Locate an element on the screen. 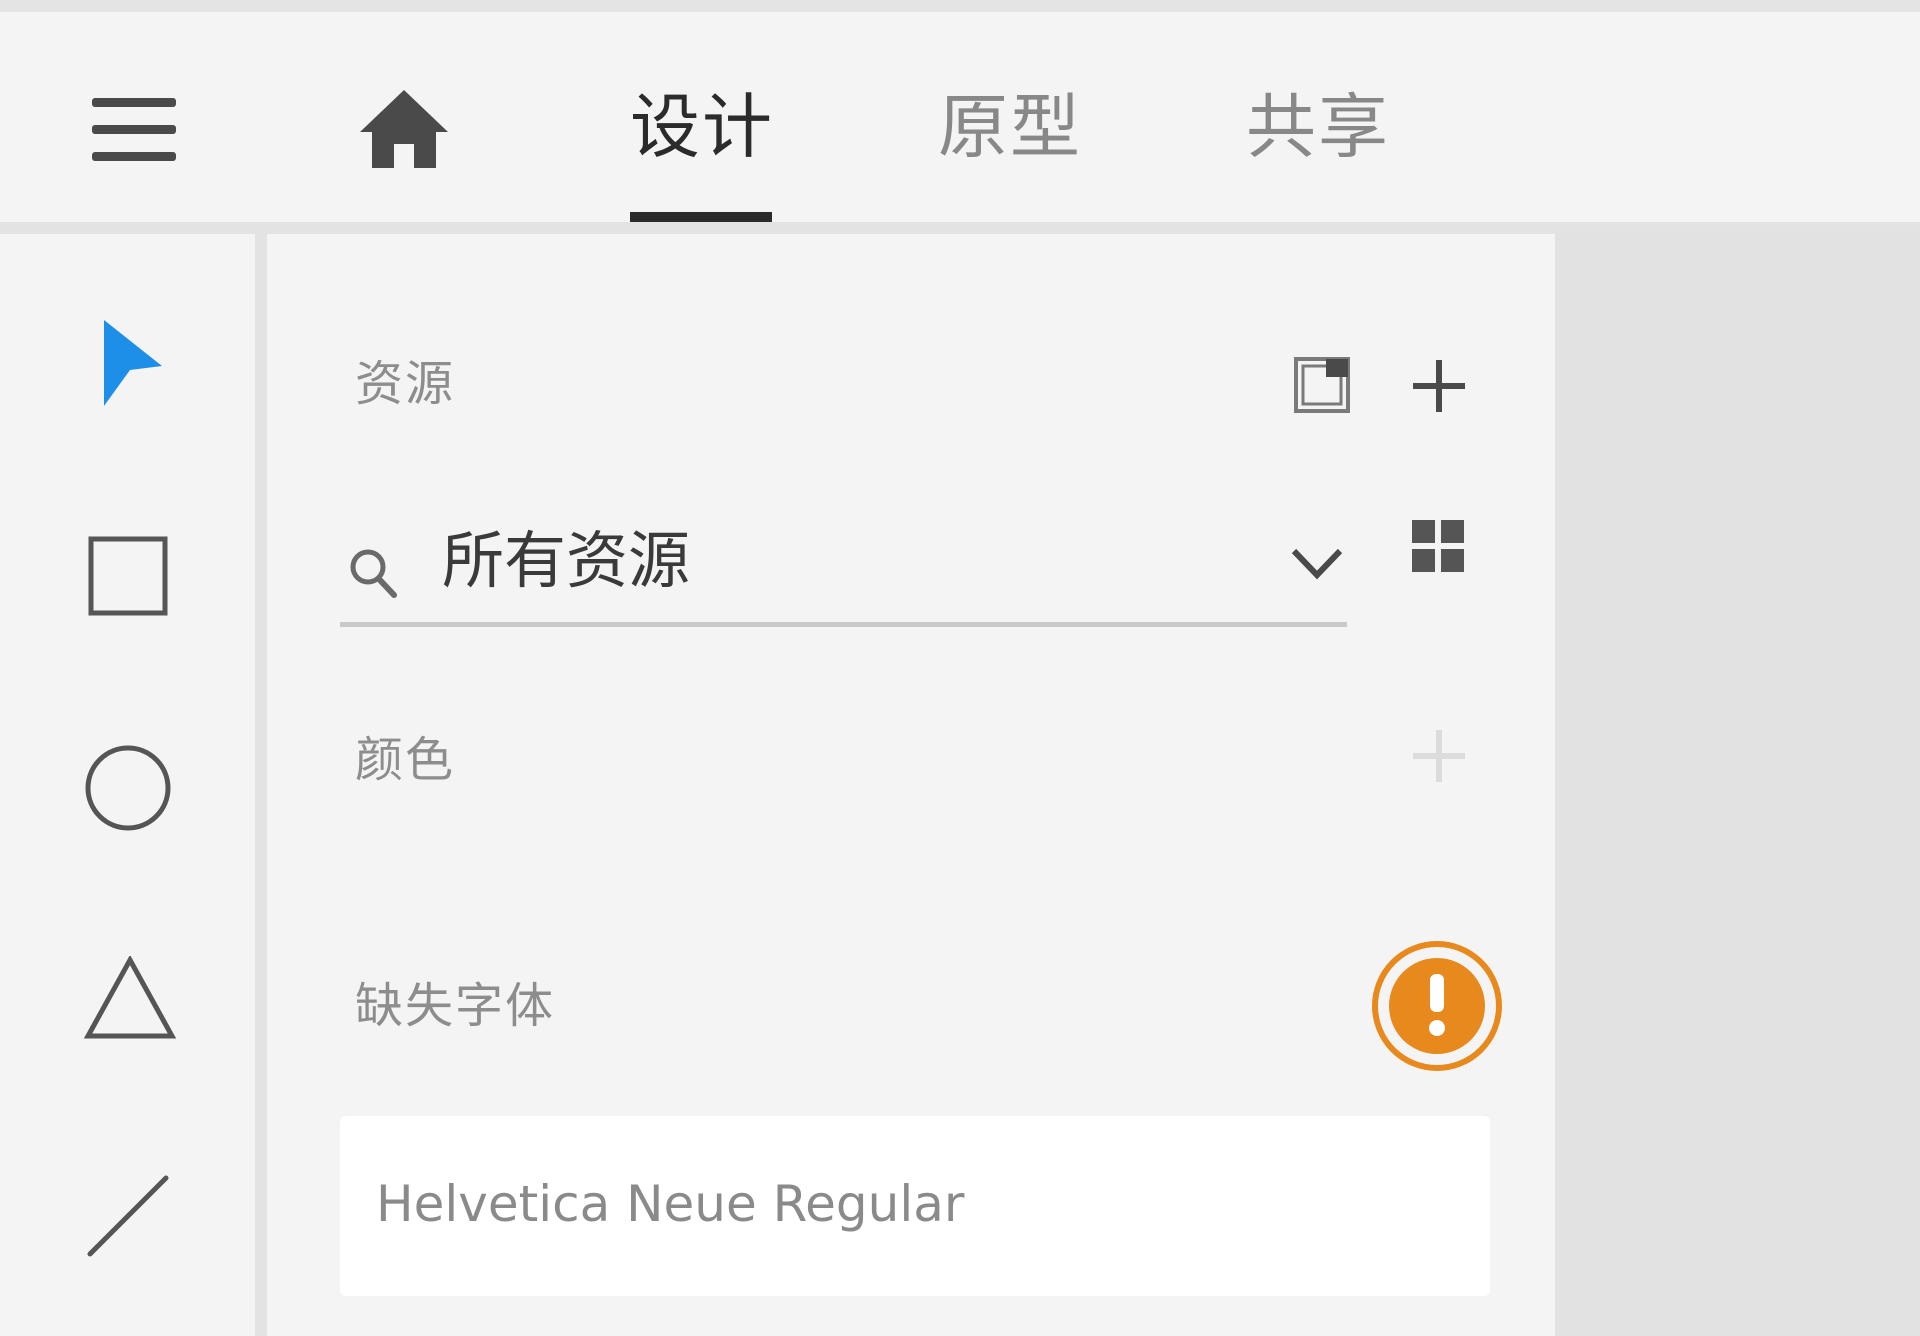  active-tab-indicator is located at coordinates (701, 217).